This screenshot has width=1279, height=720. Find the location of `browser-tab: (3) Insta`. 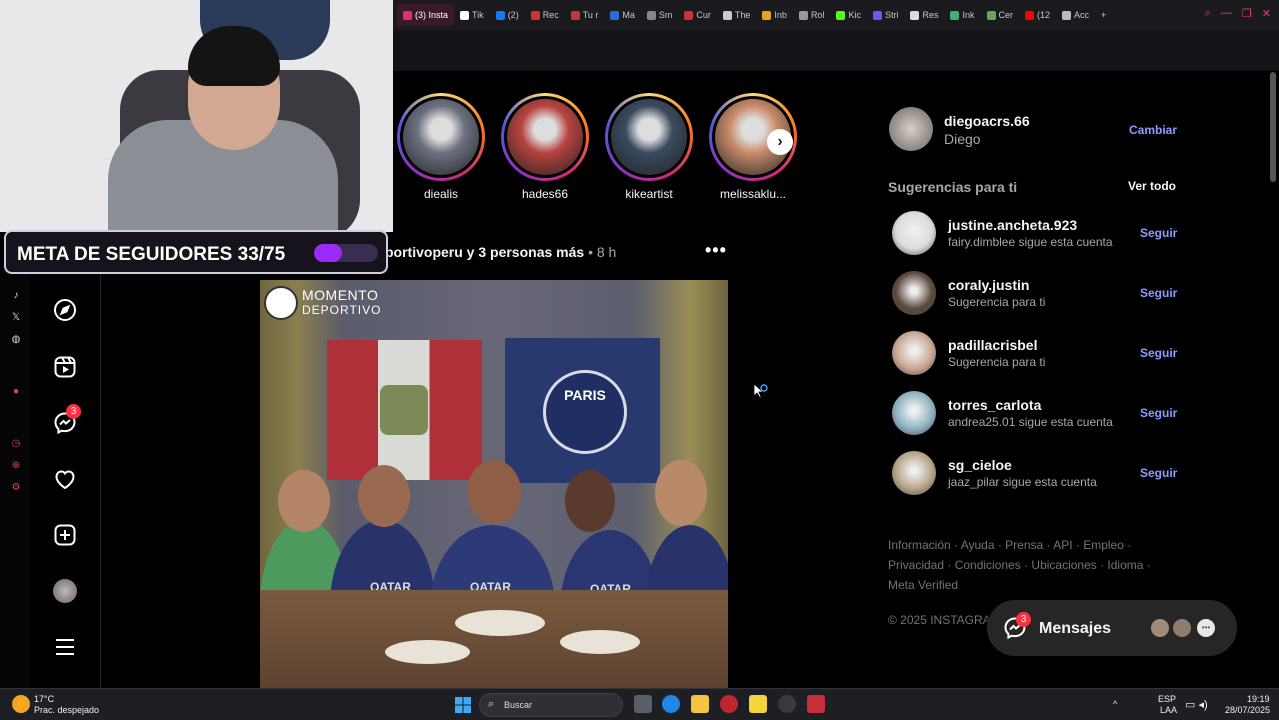

browser-tab: (3) Insta is located at coordinates (426, 15).